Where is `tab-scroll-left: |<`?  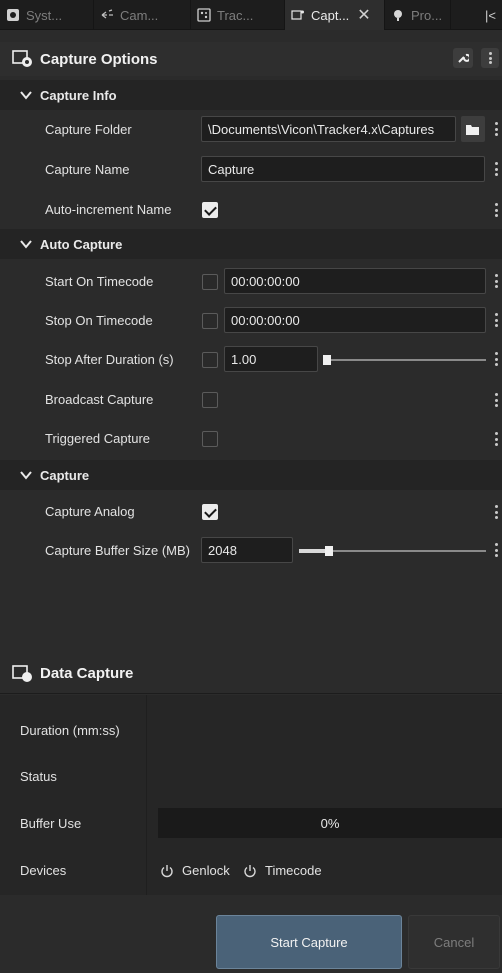 tab-scroll-left: |< is located at coordinates (476, 15).